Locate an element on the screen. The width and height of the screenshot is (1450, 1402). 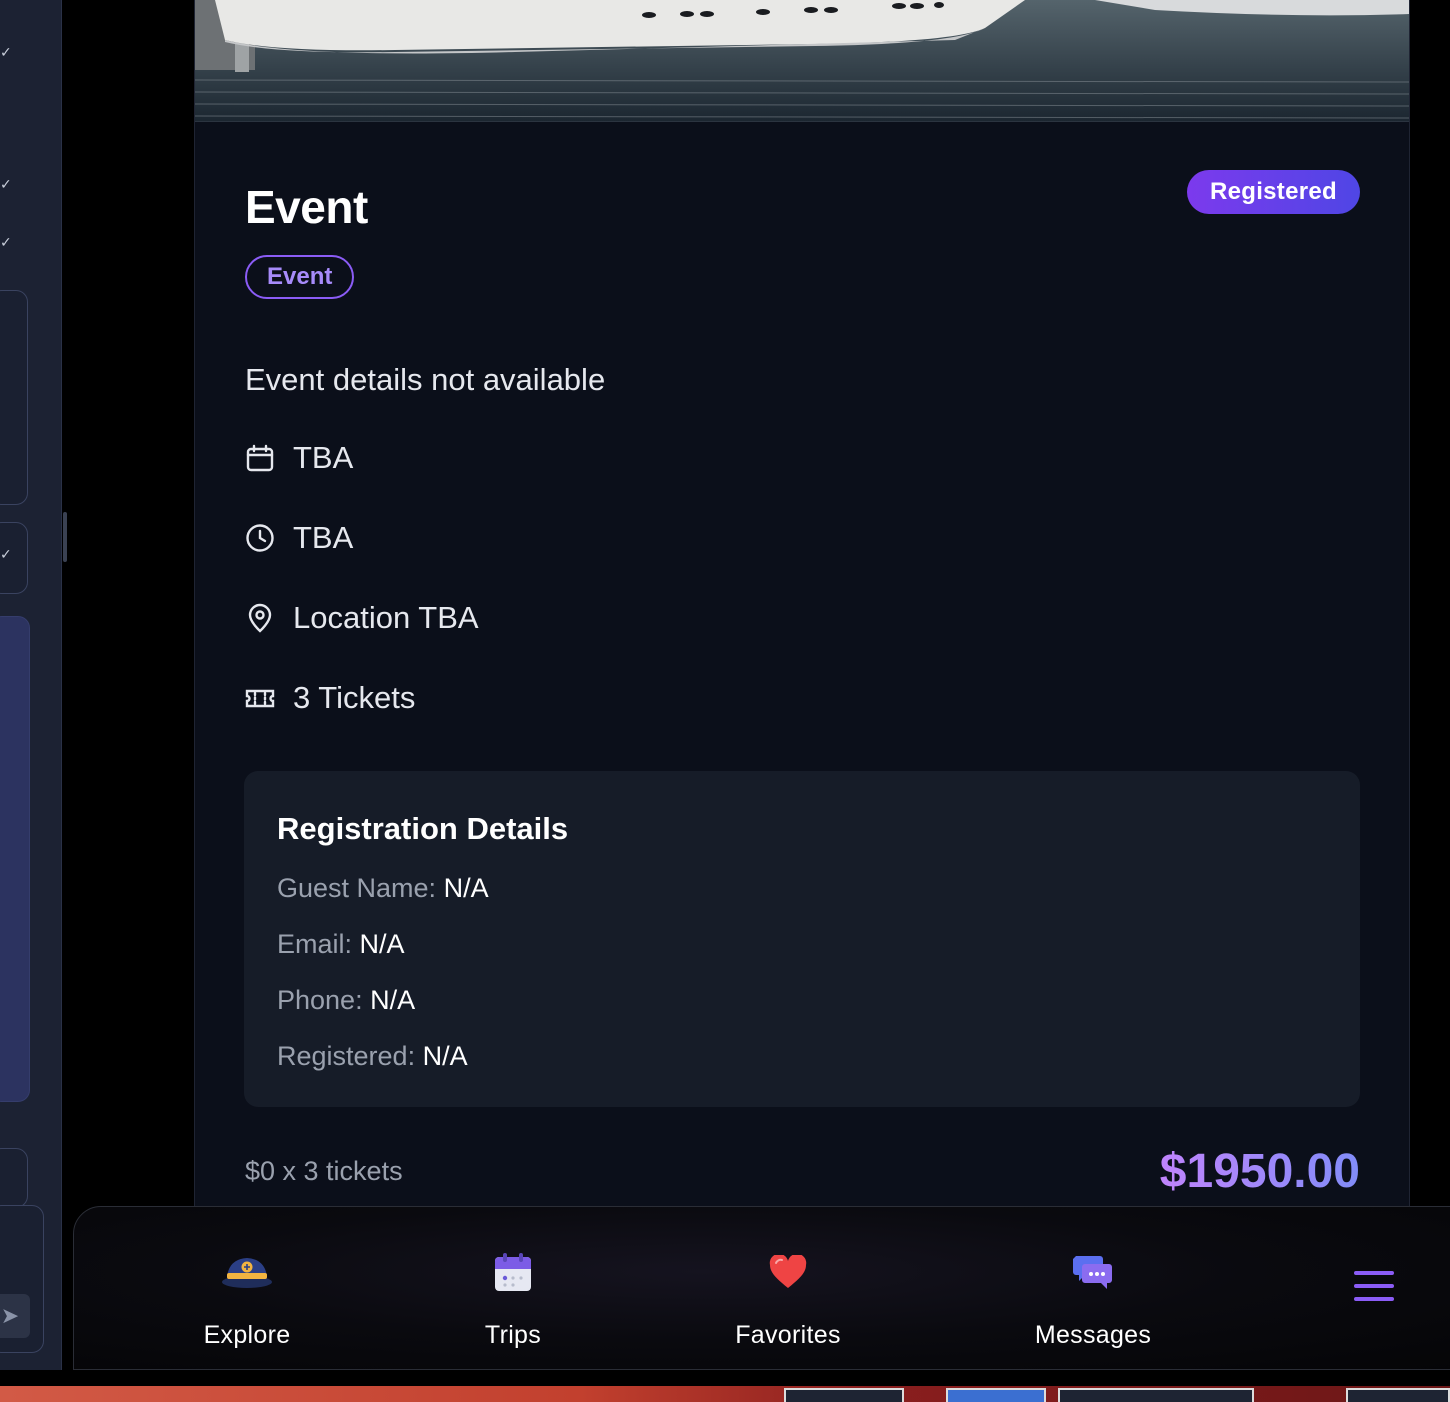
event-hero-image is located at coordinates (802, 61).